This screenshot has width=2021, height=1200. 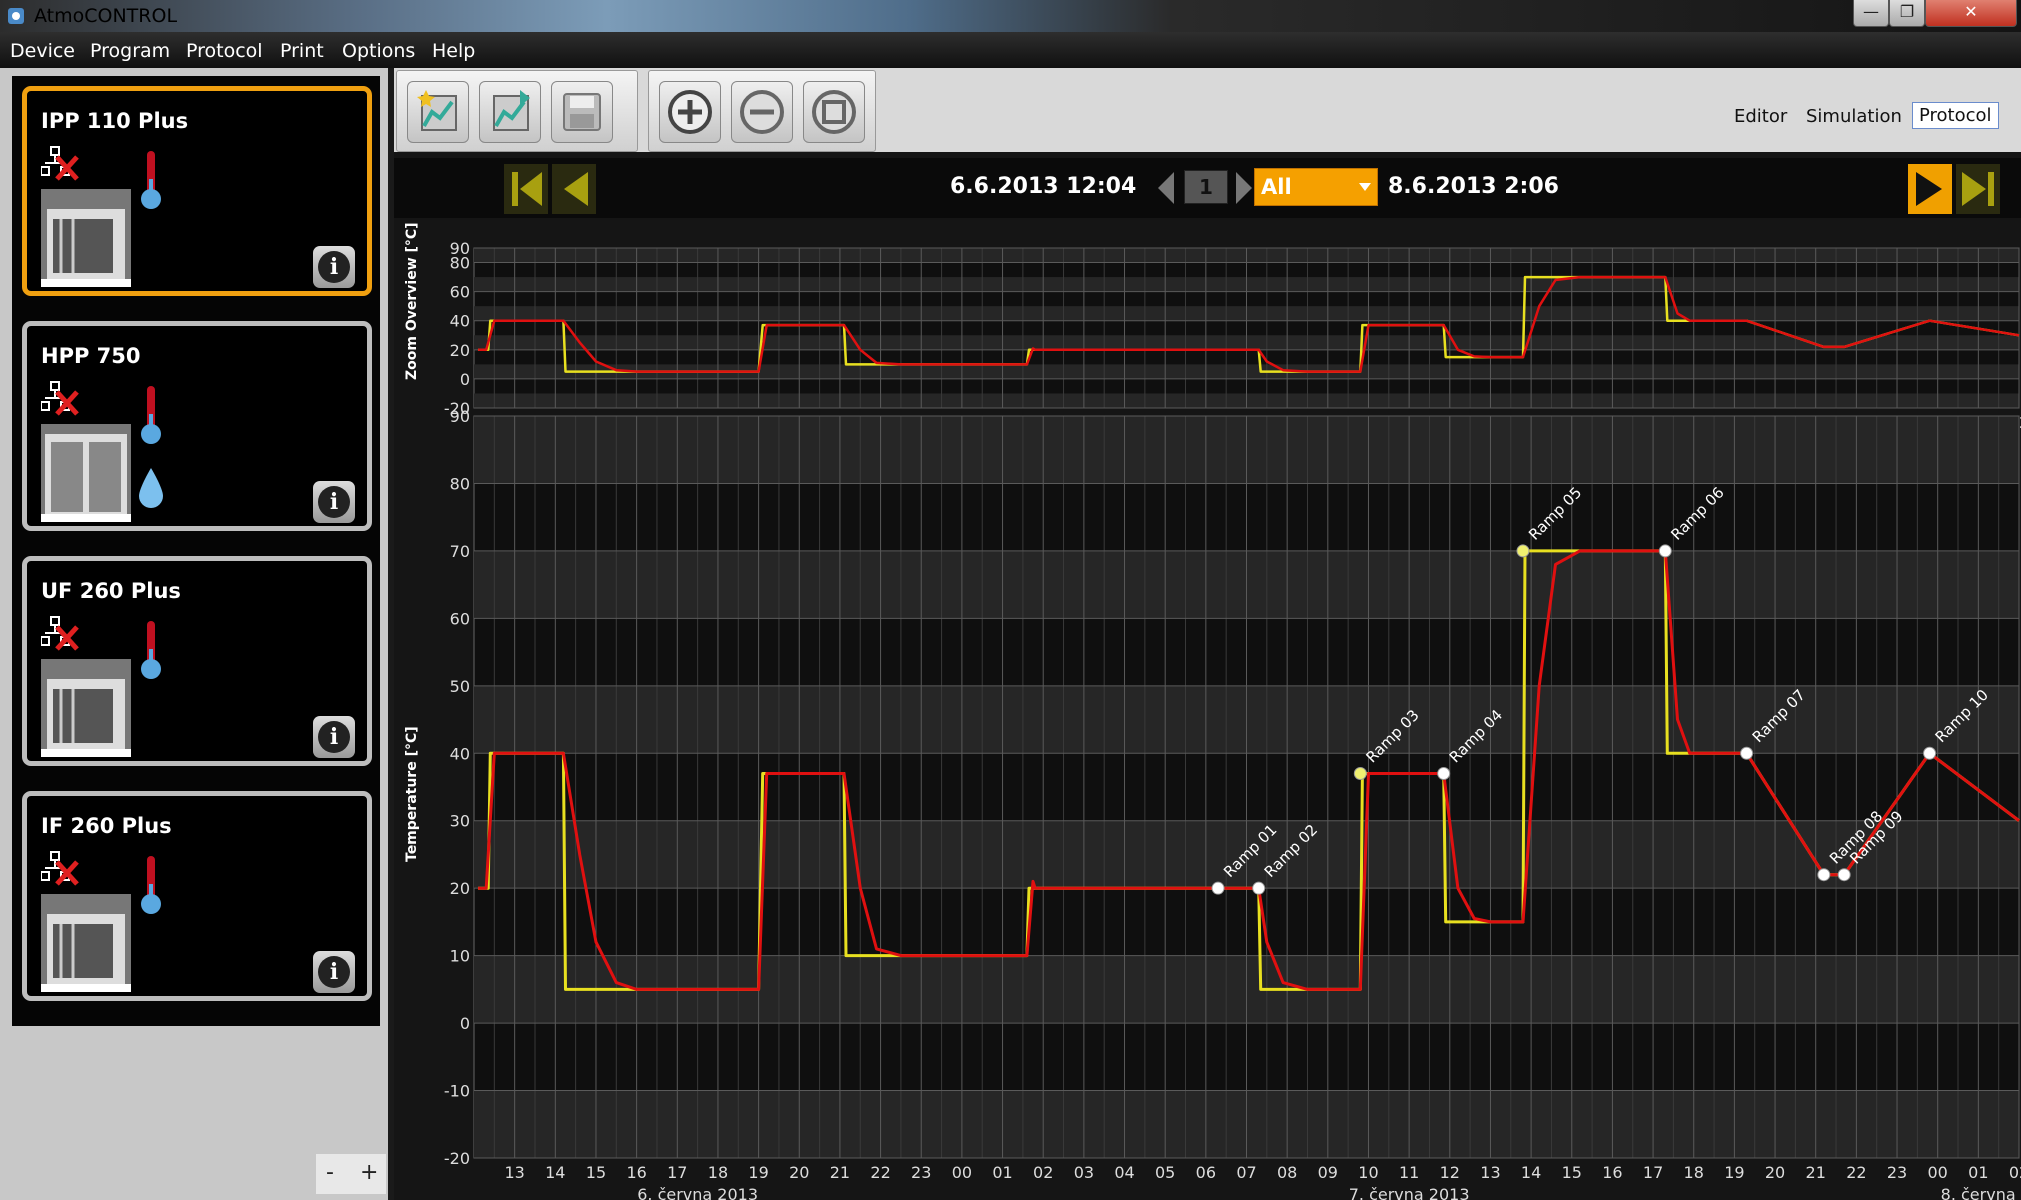 What do you see at coordinates (1158, 188) in the screenshot?
I see `prev-page-icon` at bounding box center [1158, 188].